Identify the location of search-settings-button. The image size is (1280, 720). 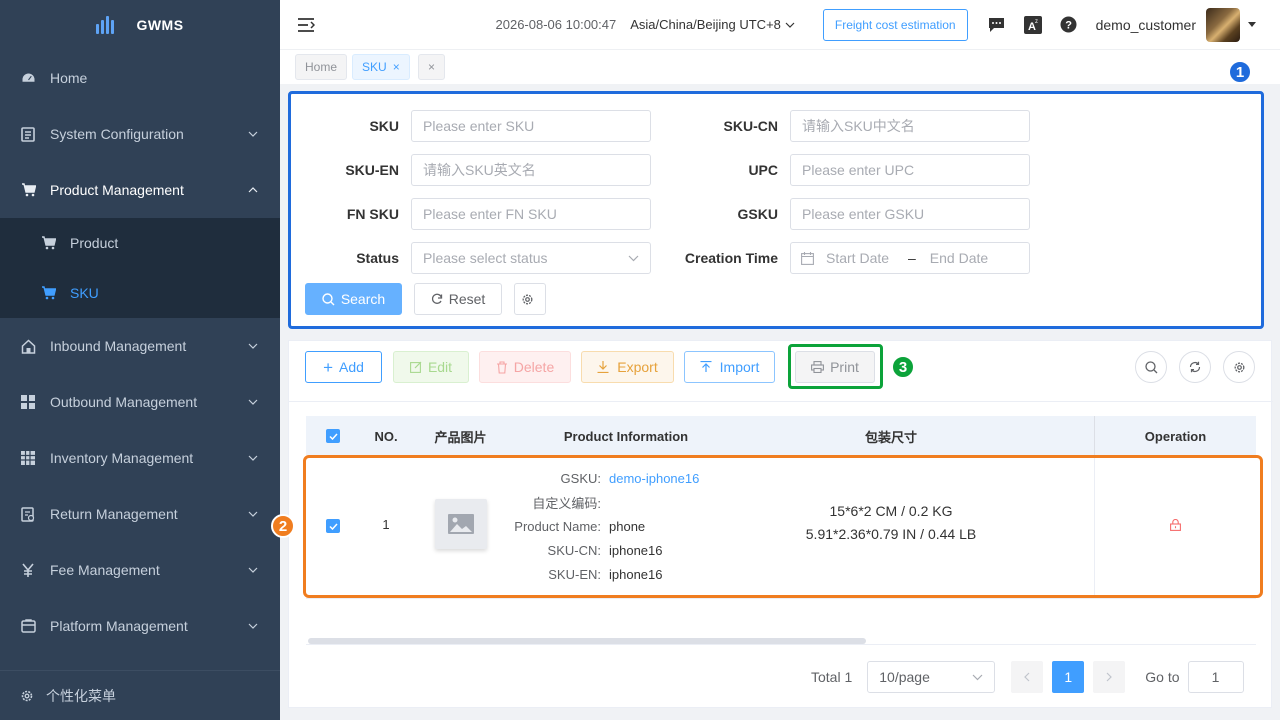
(530, 299).